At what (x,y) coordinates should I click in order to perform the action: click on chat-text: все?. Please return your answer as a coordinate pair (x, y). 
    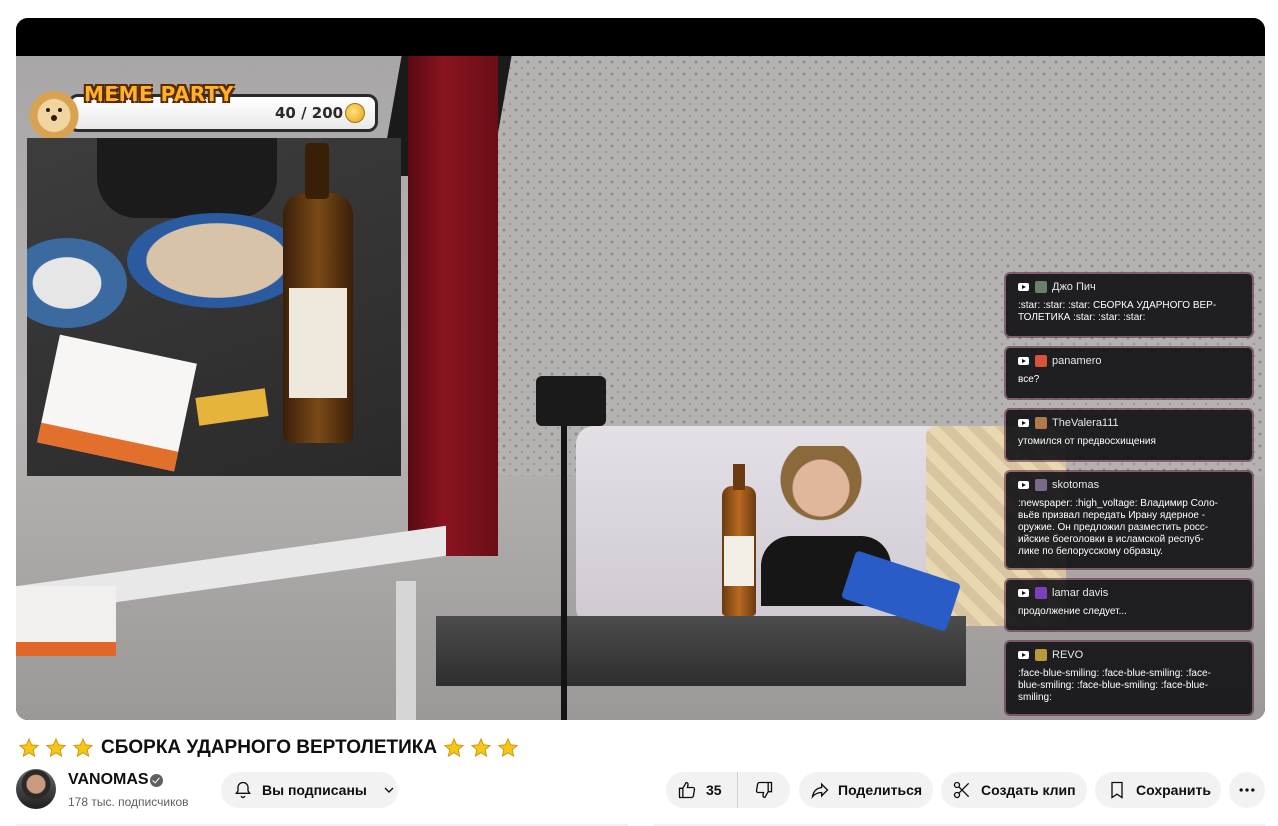
    Looking at the image, I should click on (1029, 379).